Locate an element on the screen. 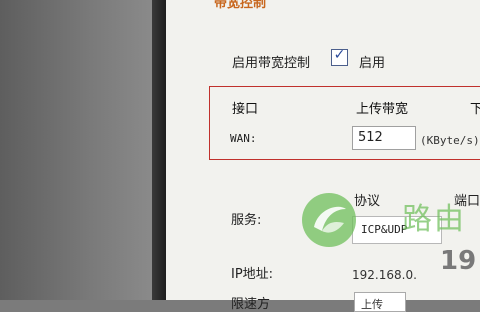 The image size is (480, 312). next-label: 限速方 is located at coordinates (251, 304).